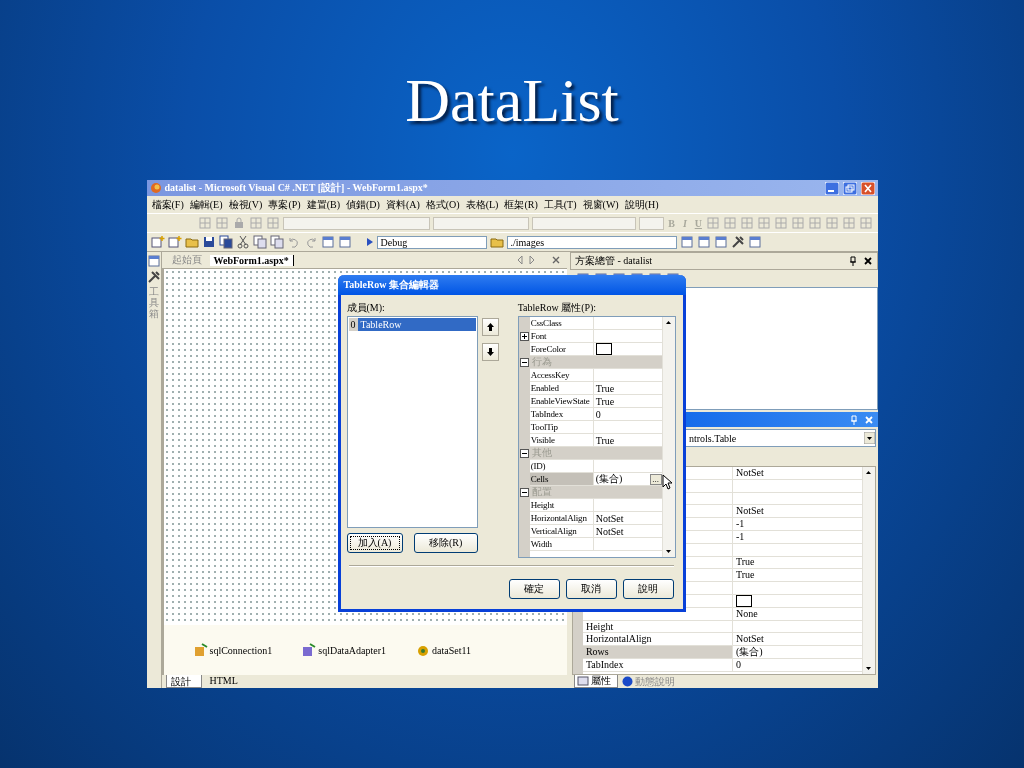 The width and height of the screenshot is (1024, 768). What do you see at coordinates (561, 427) in the screenshot?
I see `property-name: ToolTip` at bounding box center [561, 427].